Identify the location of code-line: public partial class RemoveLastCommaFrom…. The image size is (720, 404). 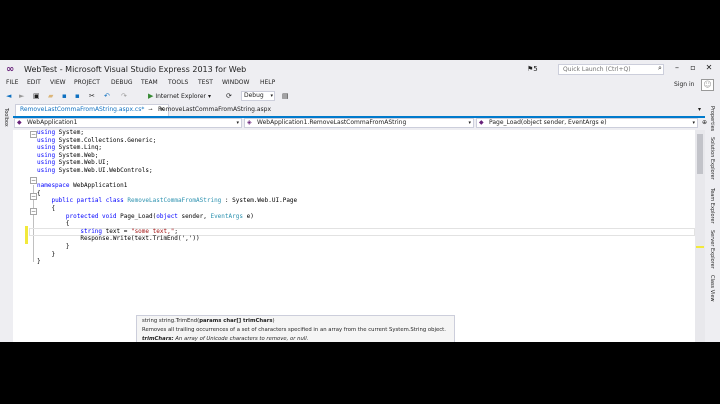
(174, 201).